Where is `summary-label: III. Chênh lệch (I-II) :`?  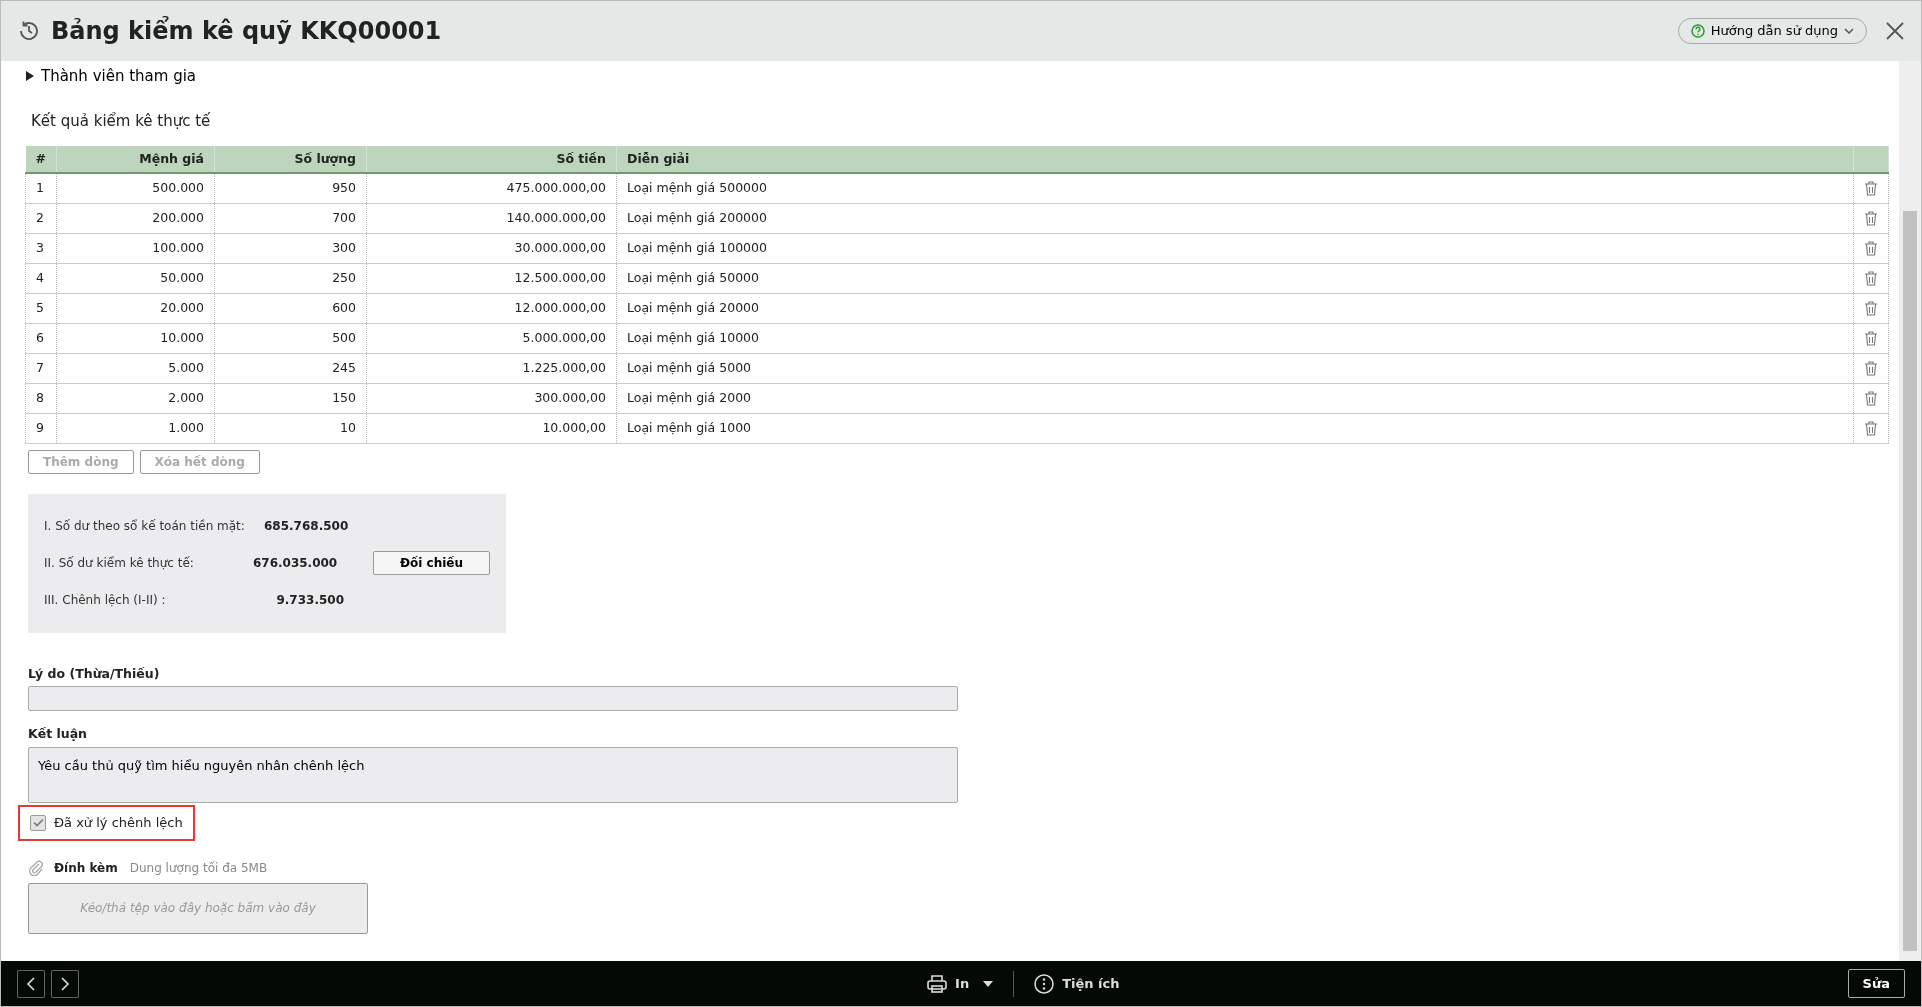 summary-label: III. Chênh lệch (I-II) : is located at coordinates (105, 600).